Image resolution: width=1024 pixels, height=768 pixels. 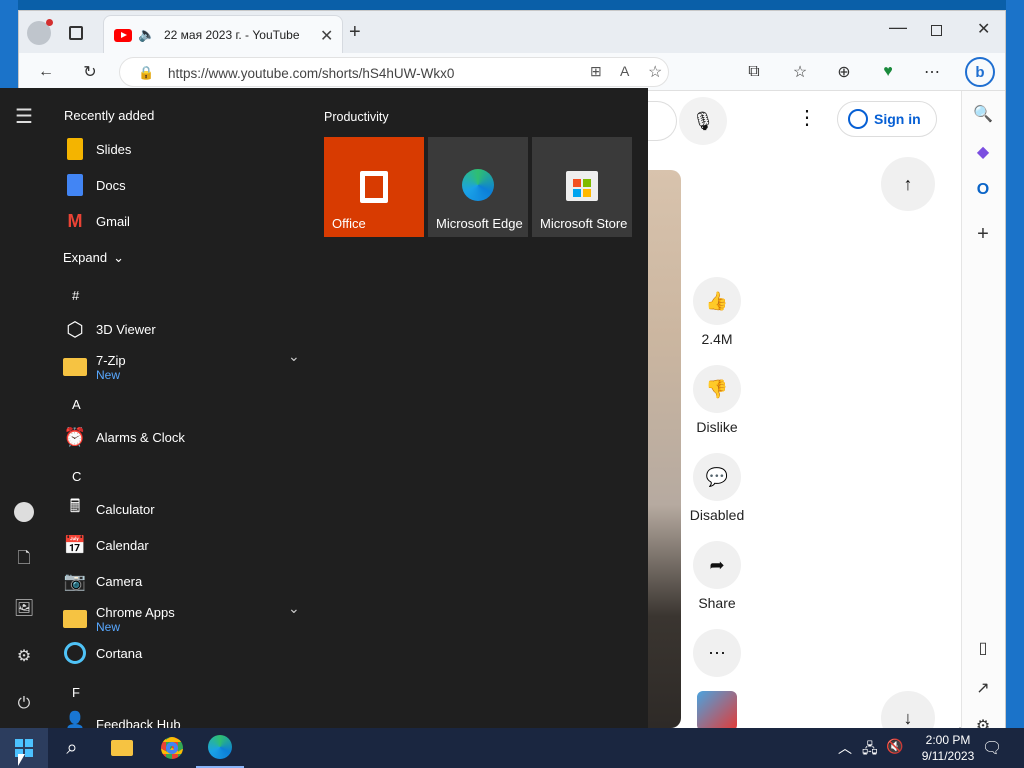 I want to click on tile-office: Office, so click(x=374, y=187).